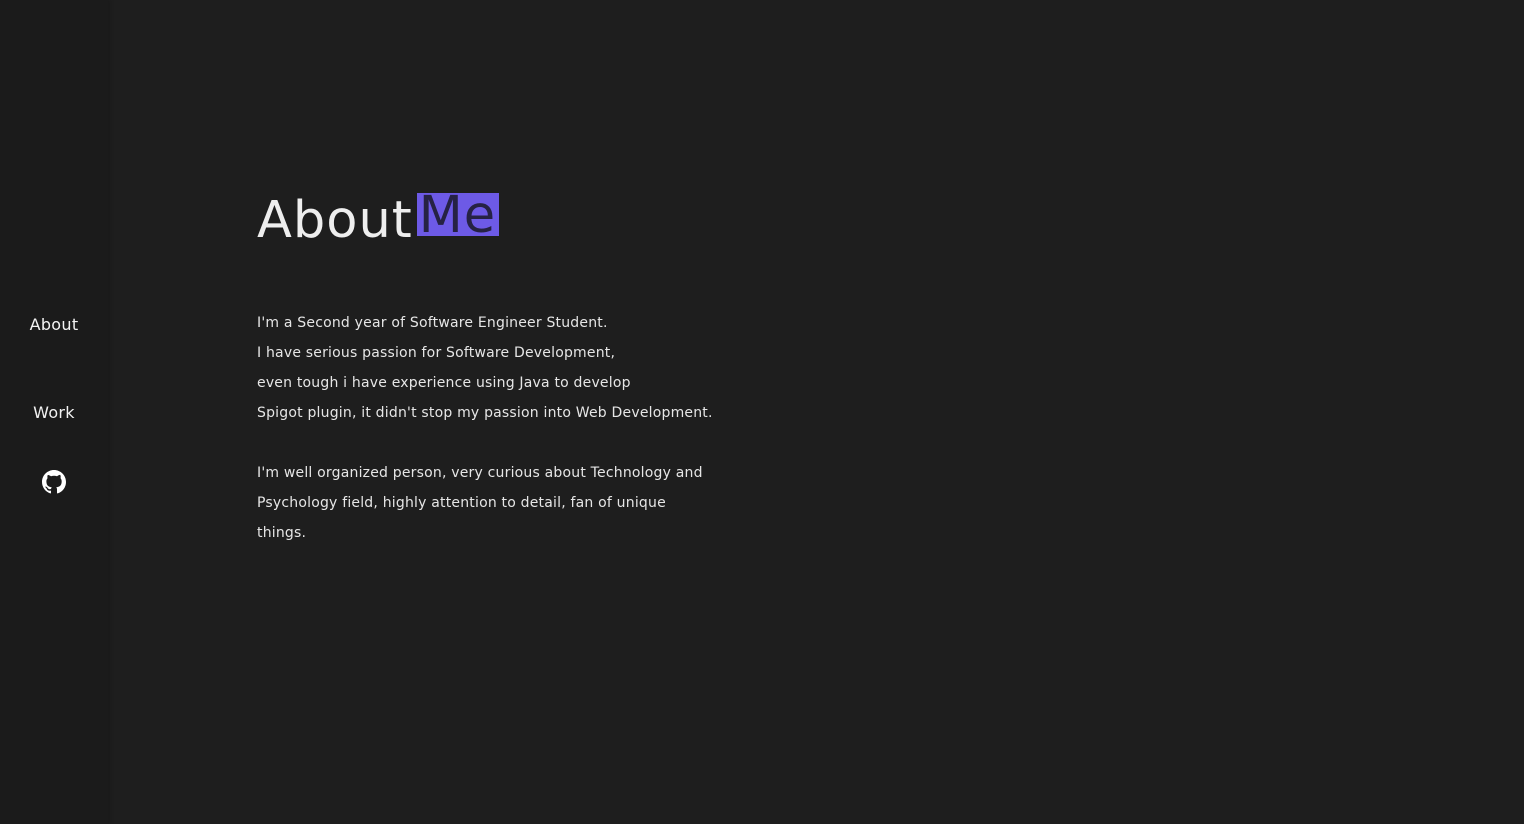  I want to click on nav-about-link: About, so click(54, 325).